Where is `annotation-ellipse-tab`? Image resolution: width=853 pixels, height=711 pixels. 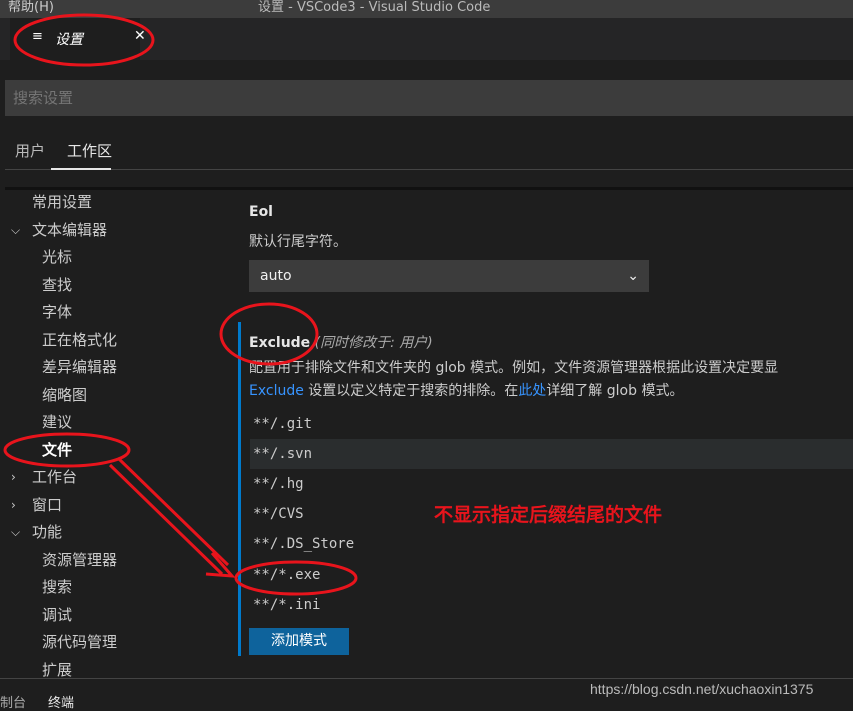
annotation-ellipse-tab is located at coordinates (84, 40).